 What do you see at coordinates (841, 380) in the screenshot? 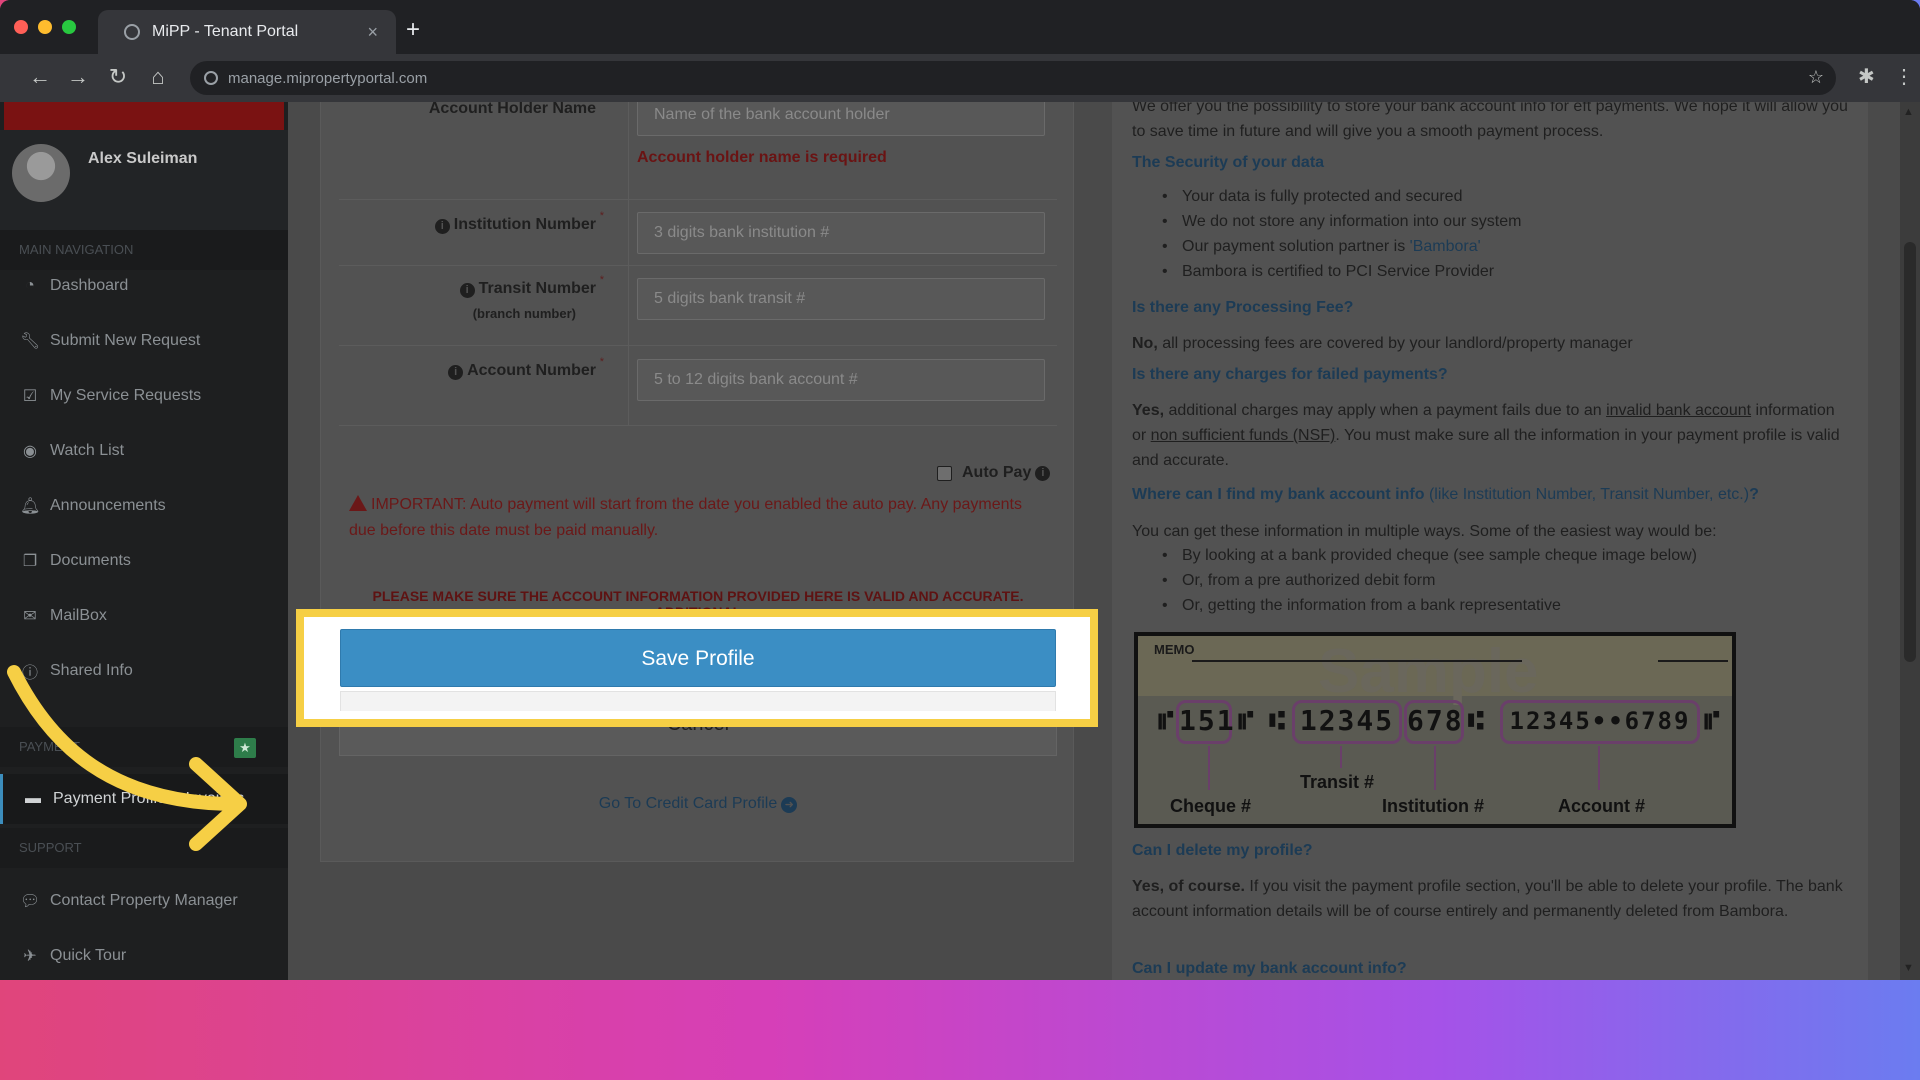
I see `account-number-input: 5 to 12 digits bank account #` at bounding box center [841, 380].